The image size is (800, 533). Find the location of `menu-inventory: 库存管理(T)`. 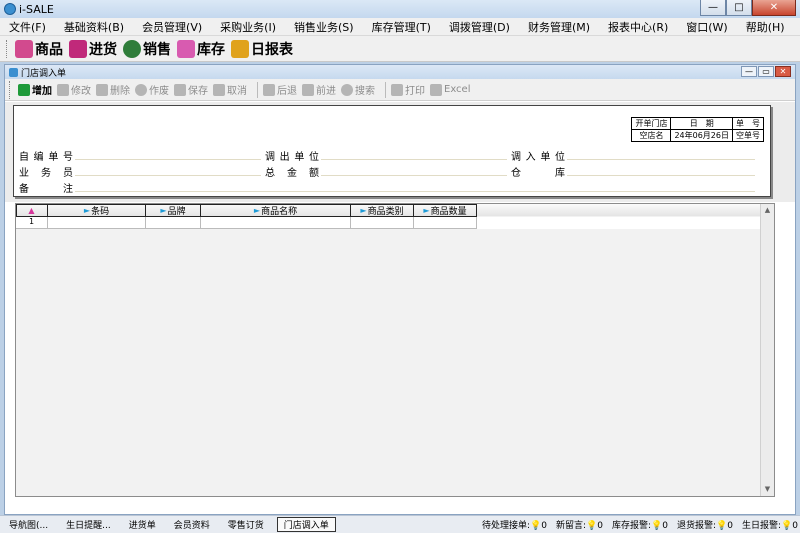

menu-inventory: 库存管理(T) is located at coordinates (401, 27).